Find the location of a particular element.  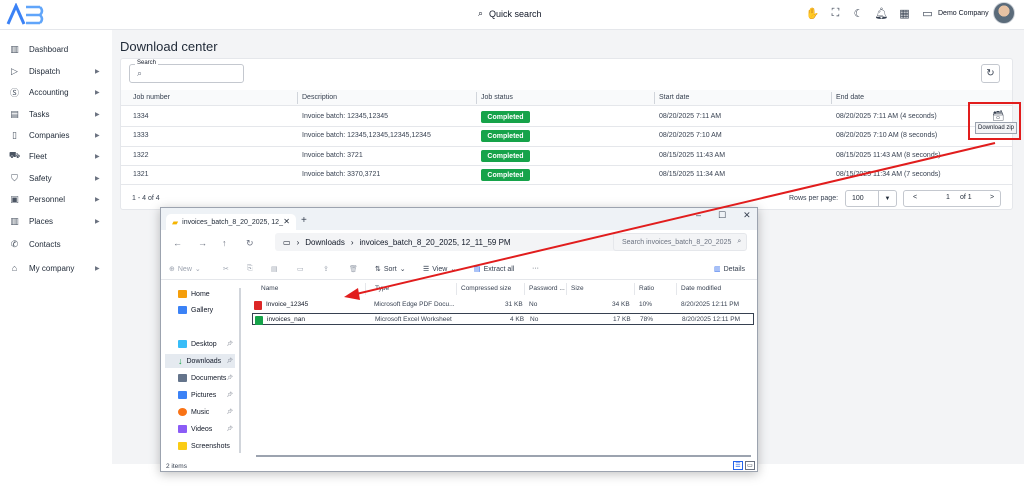

sidebar-item-fleet: ⛟ Fleet ▶ is located at coordinates (56, 156).